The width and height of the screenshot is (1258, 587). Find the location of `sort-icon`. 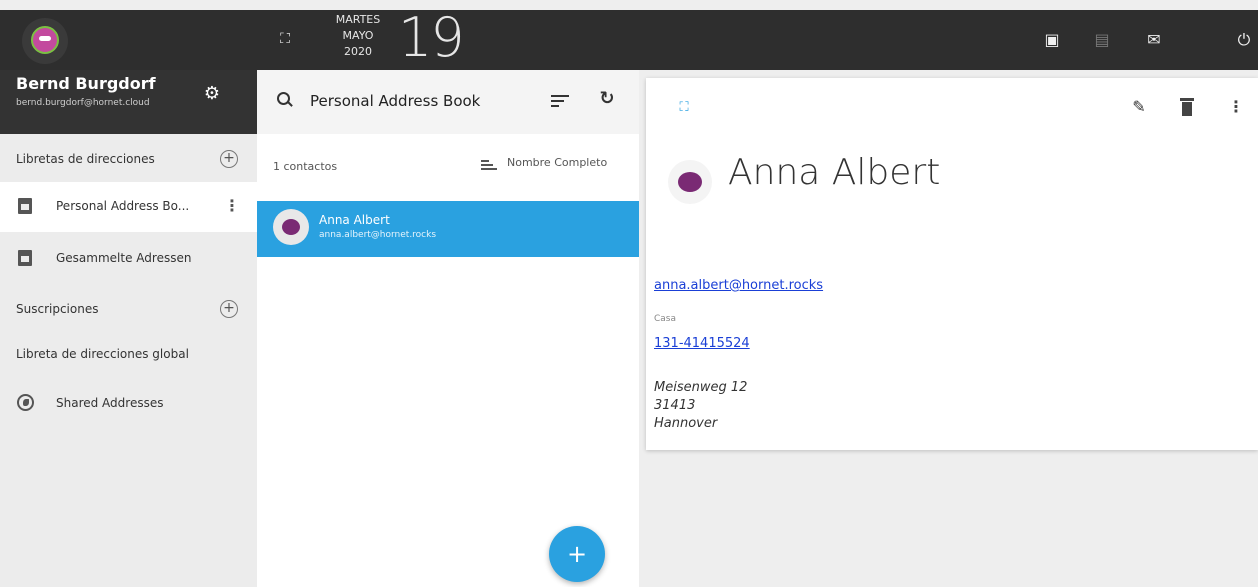

sort-icon is located at coordinates (560, 102).